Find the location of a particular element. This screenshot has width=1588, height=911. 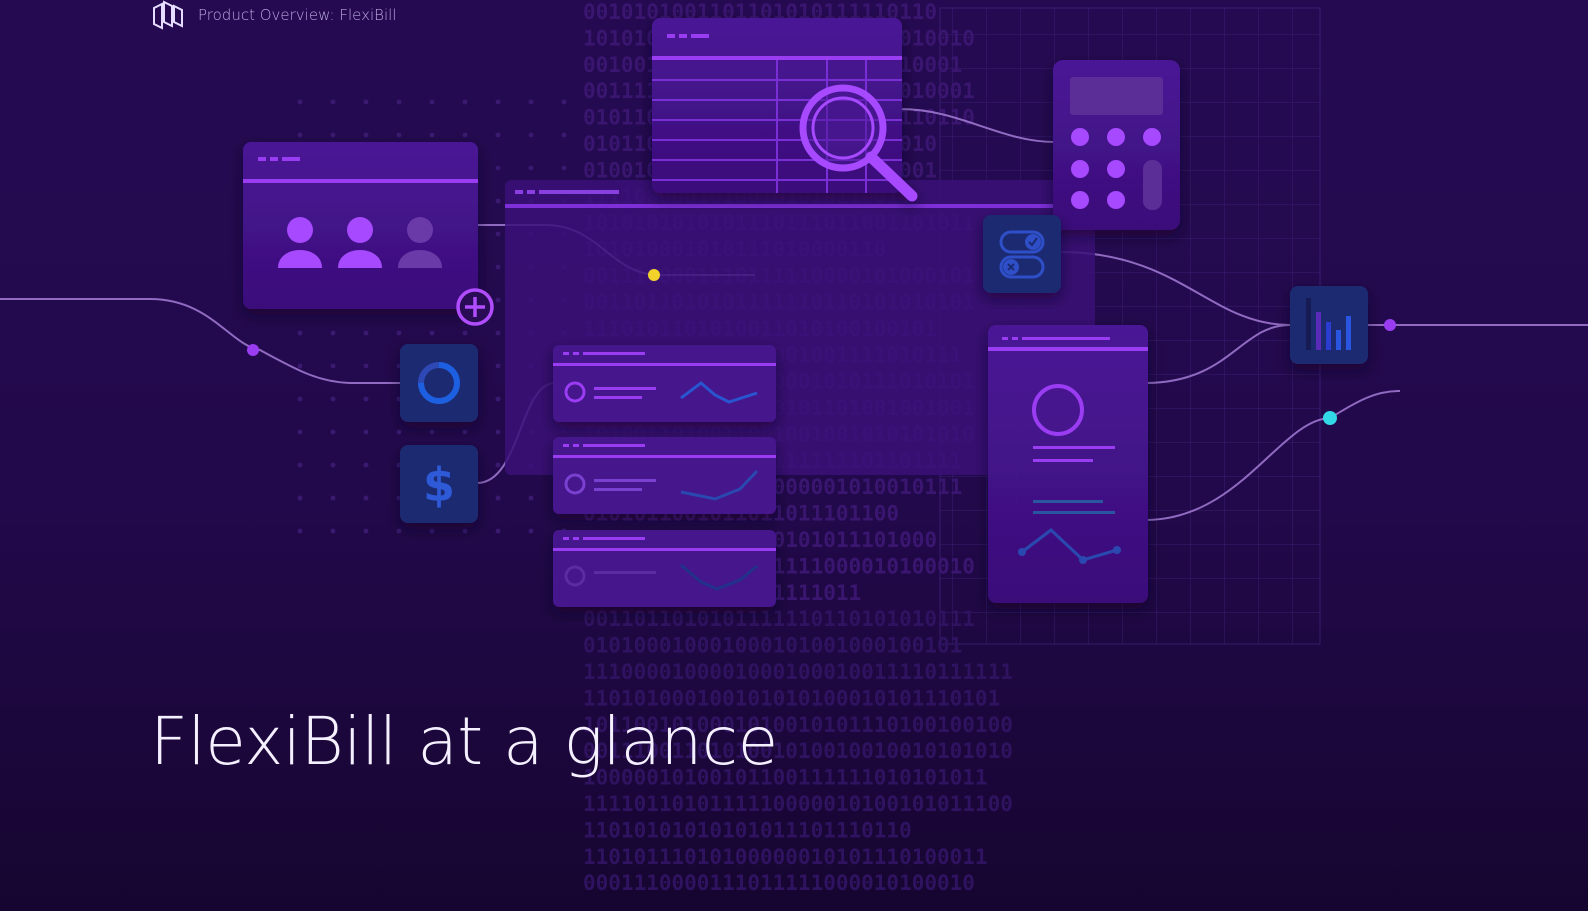

header: Product Overview: FlexiBill is located at coordinates (273, 15).